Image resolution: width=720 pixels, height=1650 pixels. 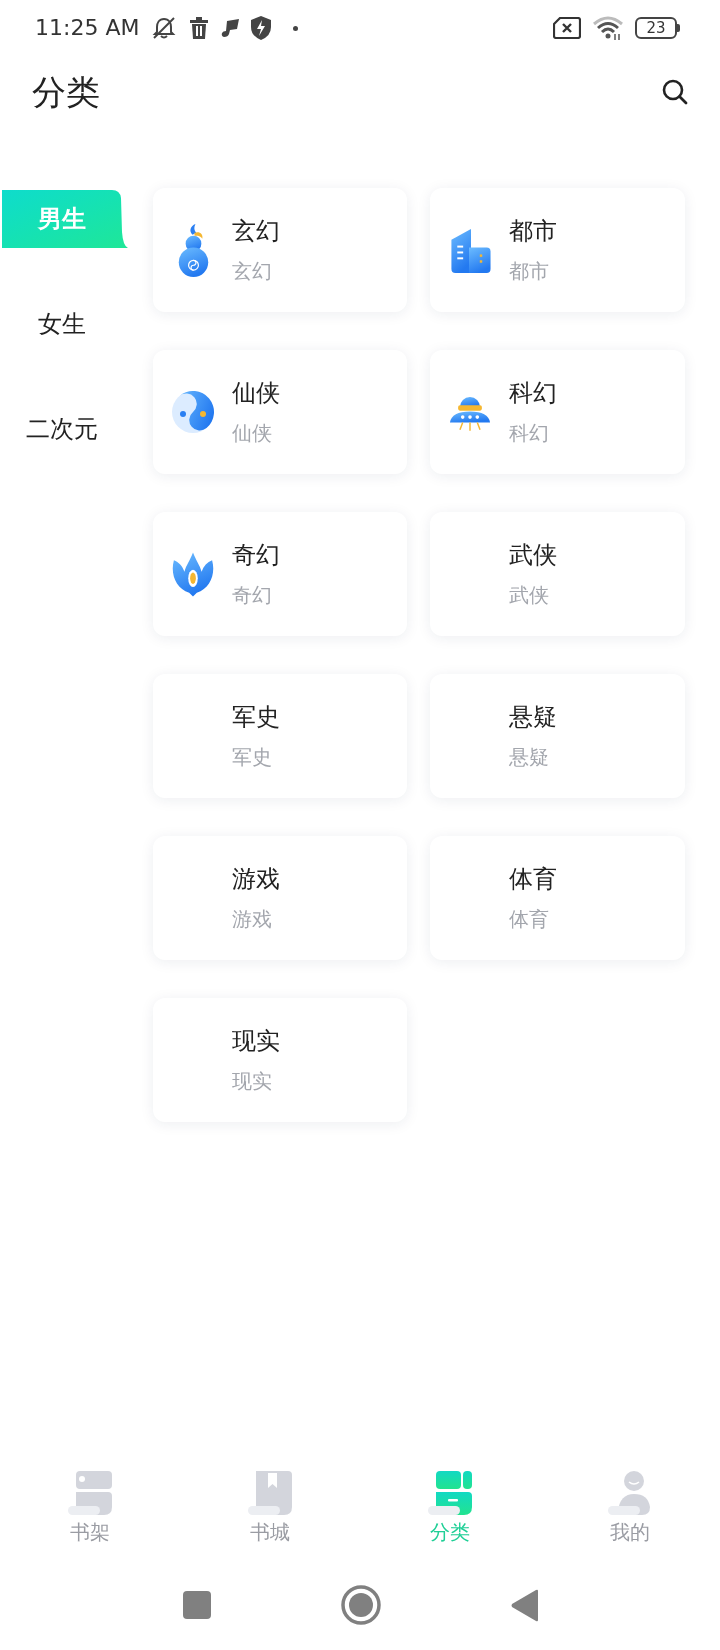 I want to click on building-icon, so click(x=470, y=250).